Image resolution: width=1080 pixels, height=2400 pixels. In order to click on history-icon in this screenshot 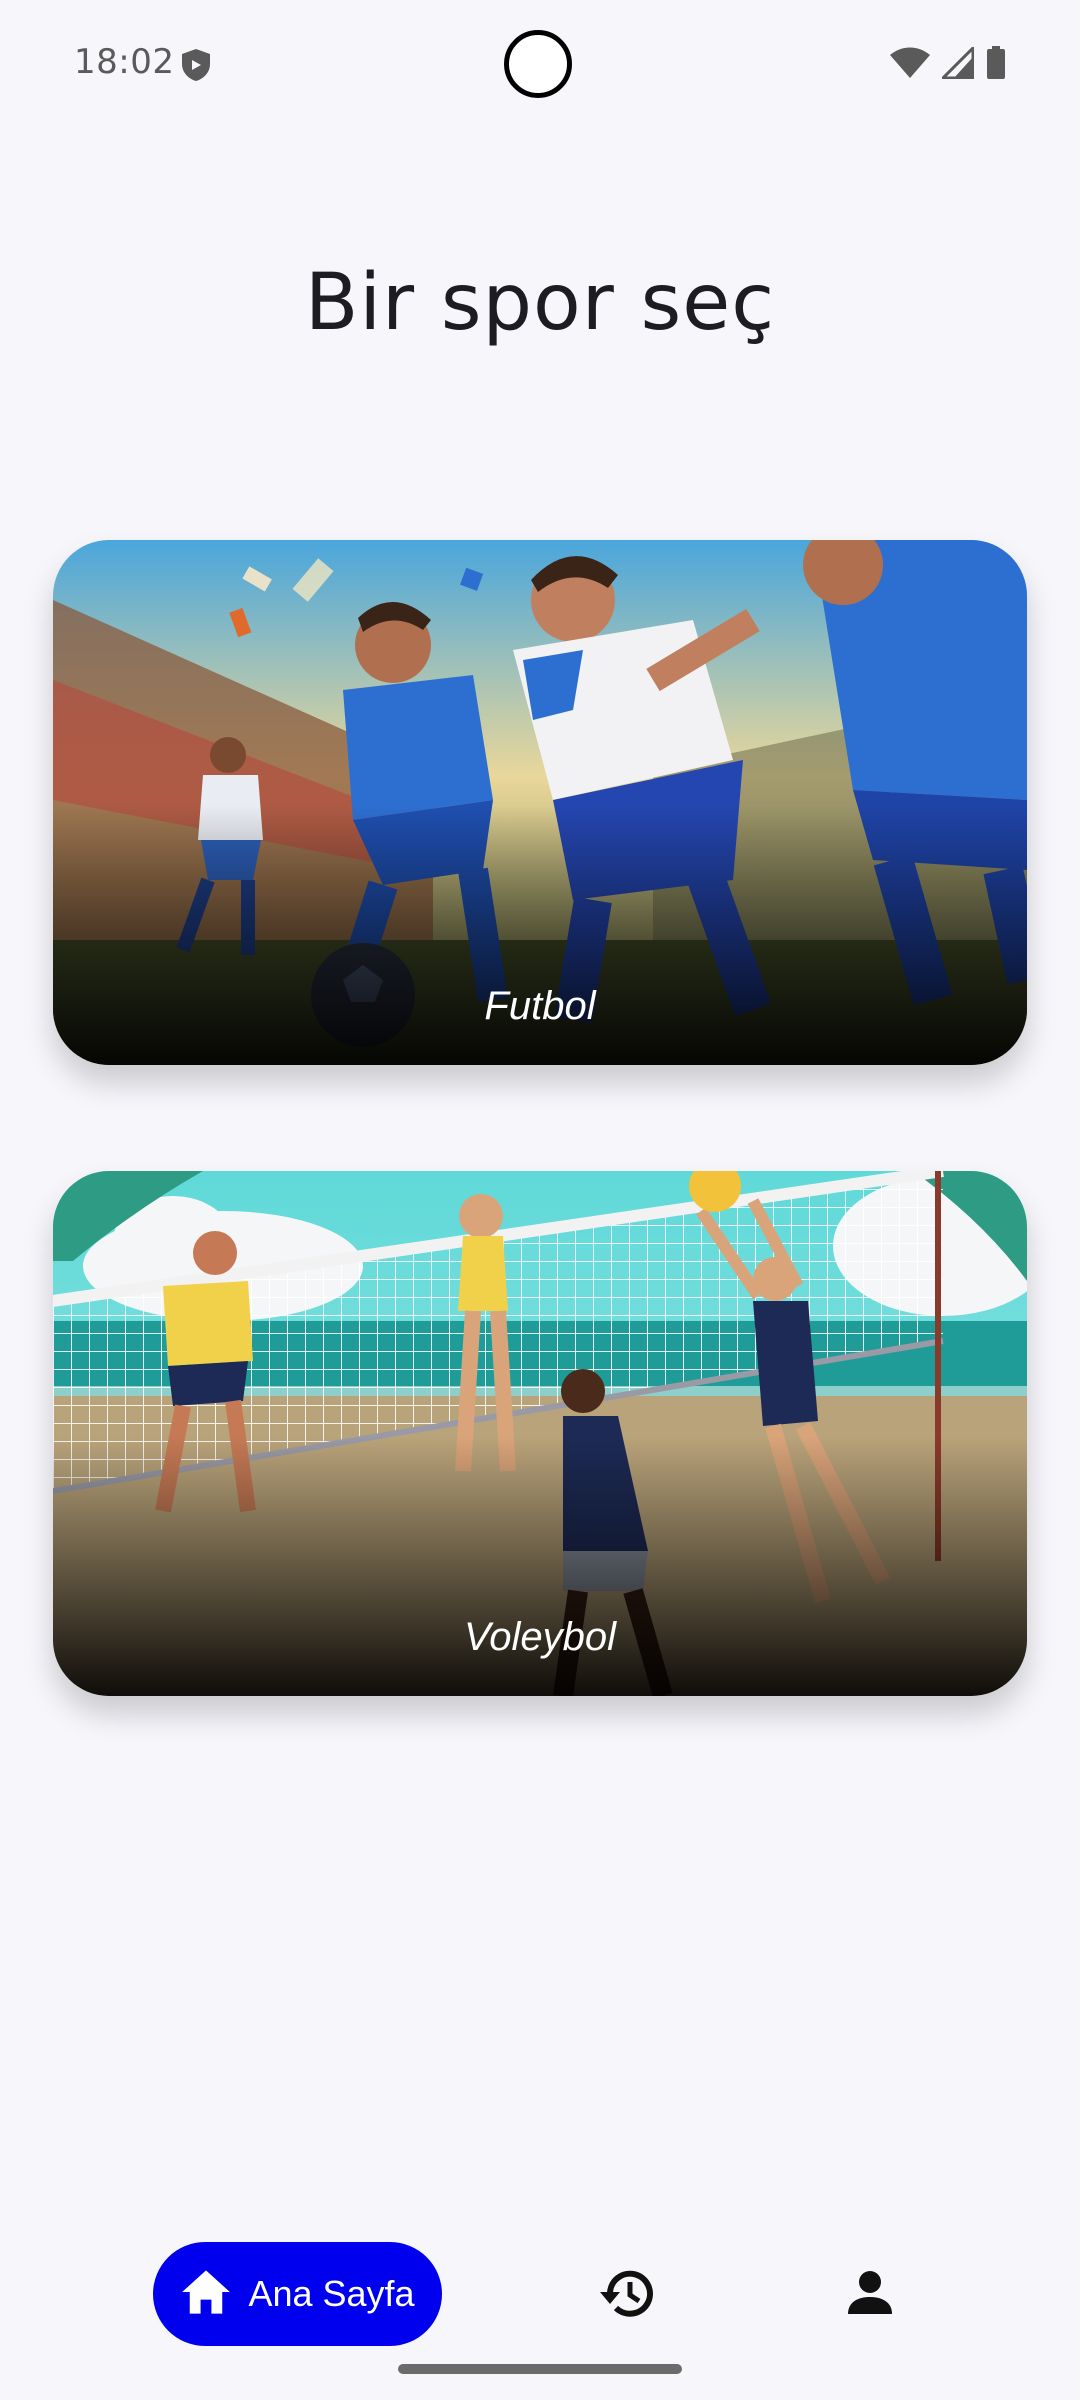, I will do `click(628, 2300)`.